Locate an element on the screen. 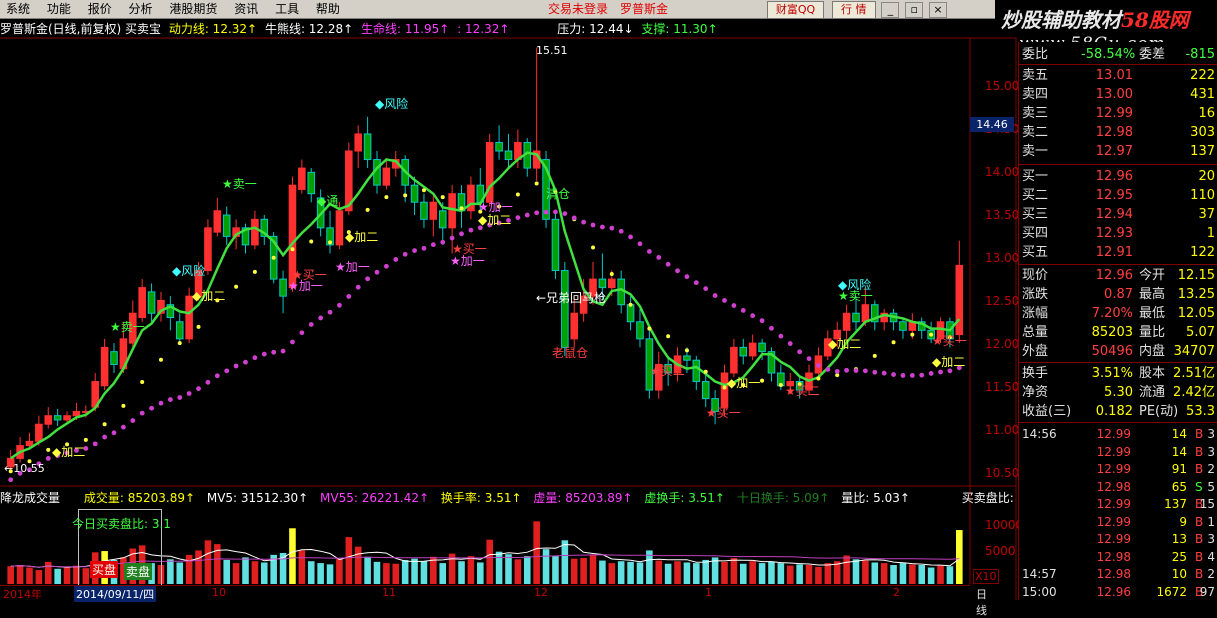  tick-row: 12.99 91 B 2 is located at coordinates (1118, 469).